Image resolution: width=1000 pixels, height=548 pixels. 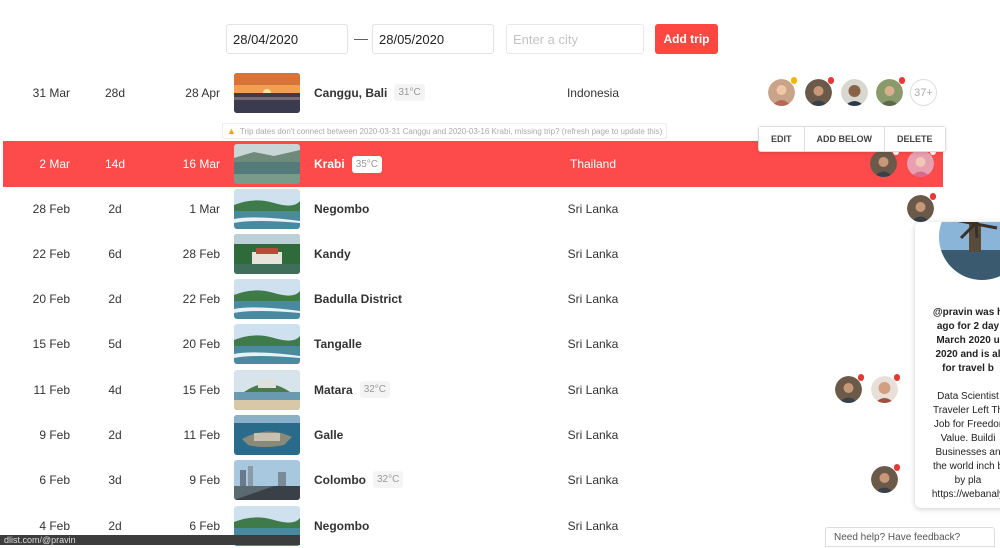 I want to click on profile-bio-line: by pla, so click(x=968, y=480).